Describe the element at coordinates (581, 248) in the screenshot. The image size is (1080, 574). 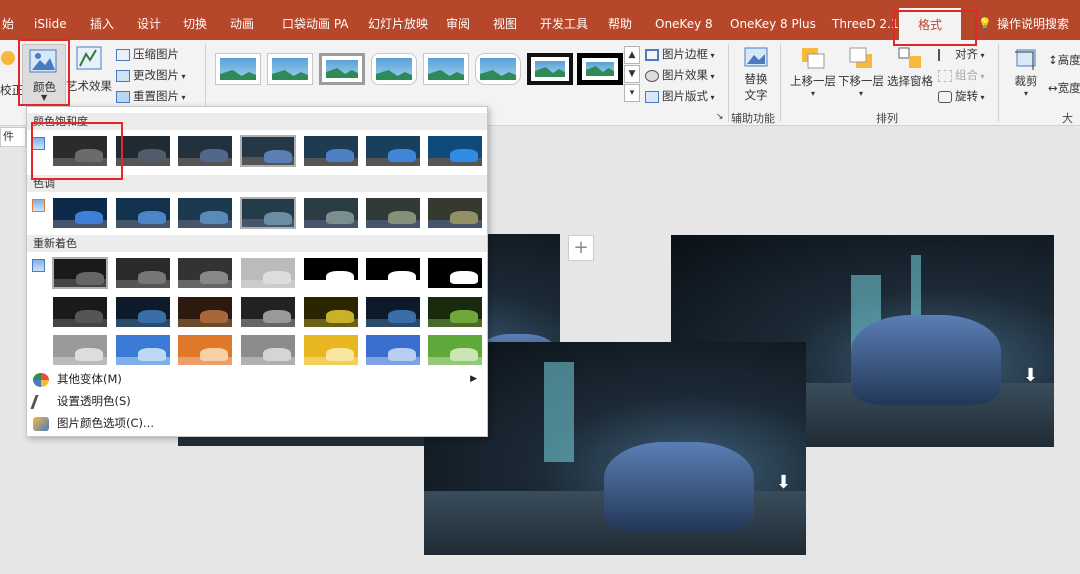
I see `add-icon: +` at that location.